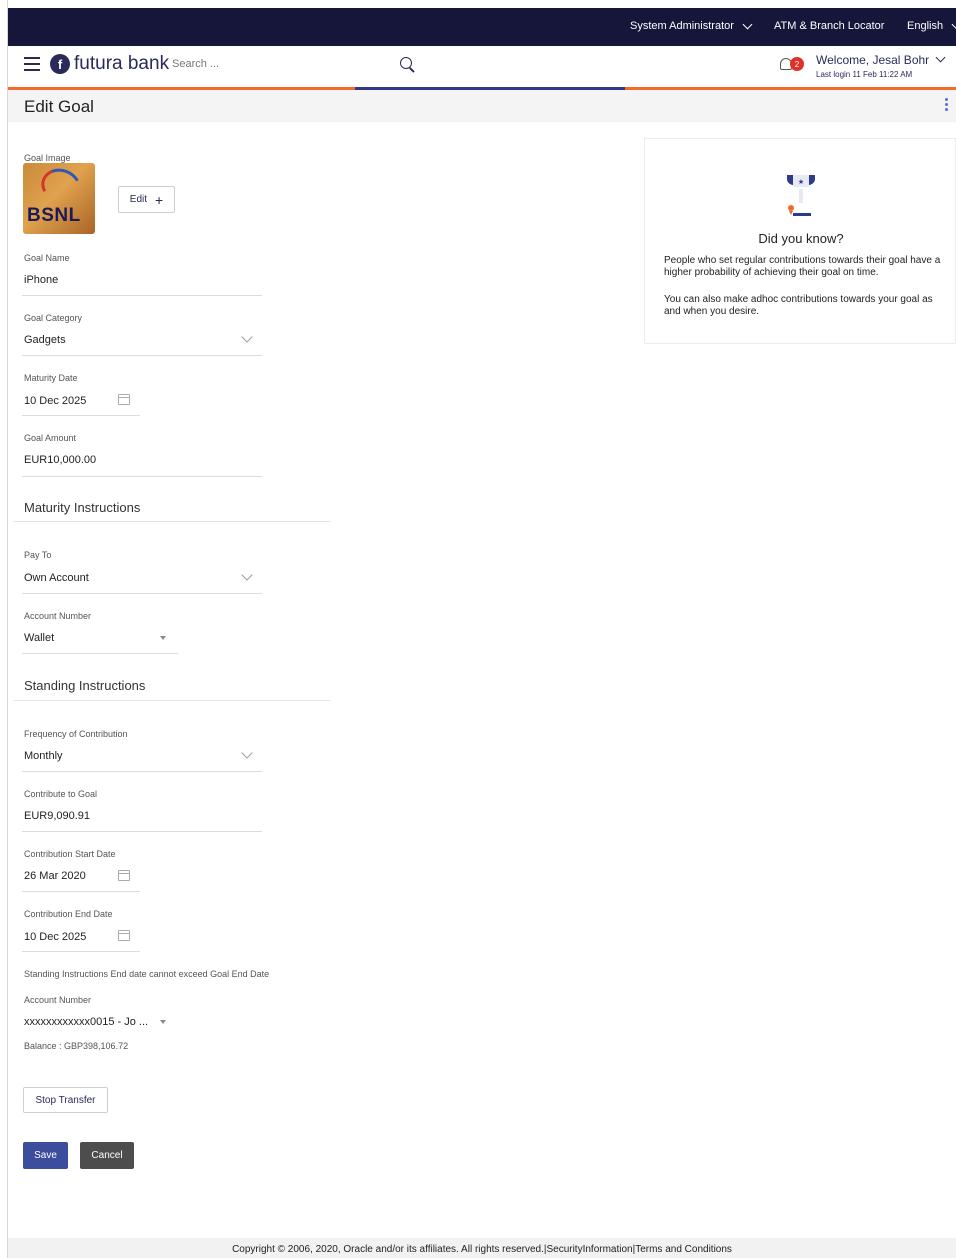  I want to click on goal-image: BSNL, so click(59, 198).